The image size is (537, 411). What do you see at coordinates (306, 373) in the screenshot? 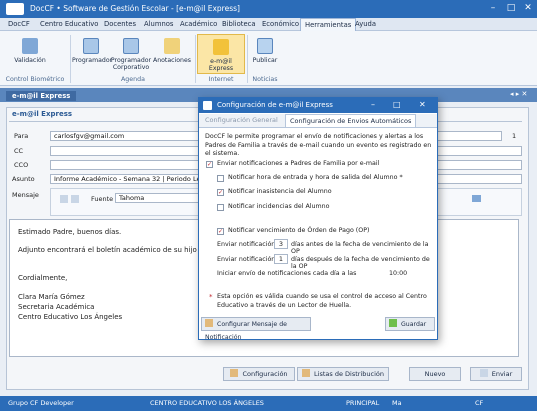
I see `list-icon` at bounding box center [306, 373].